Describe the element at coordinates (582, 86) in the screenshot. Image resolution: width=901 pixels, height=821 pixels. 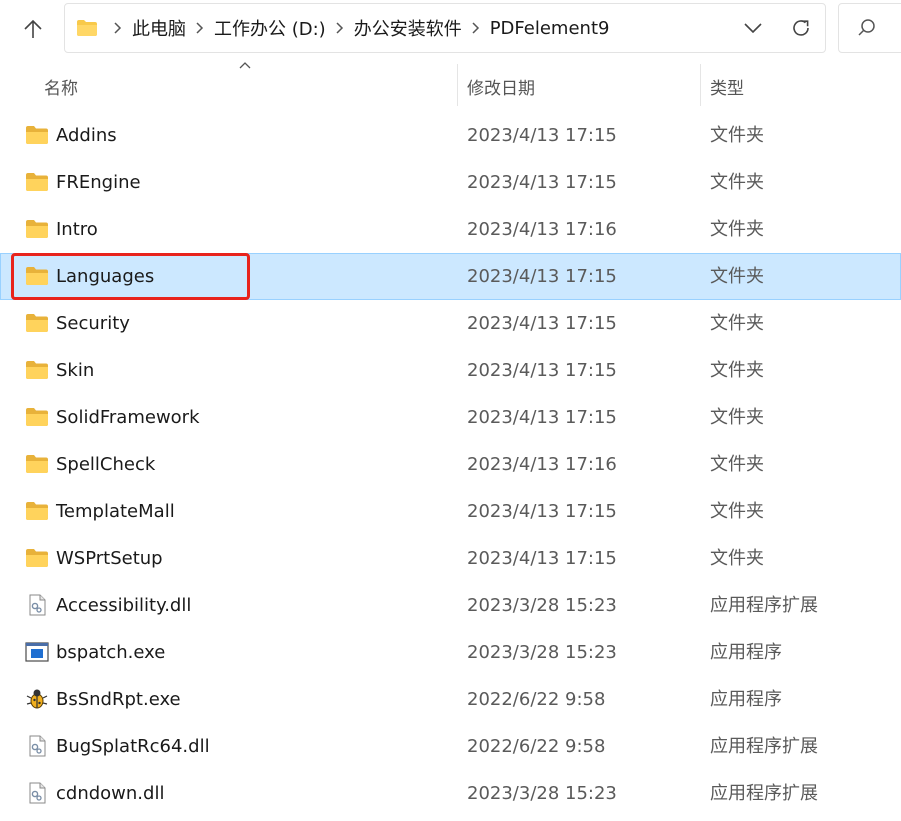
I see `column-header-date: 修改日期` at that location.